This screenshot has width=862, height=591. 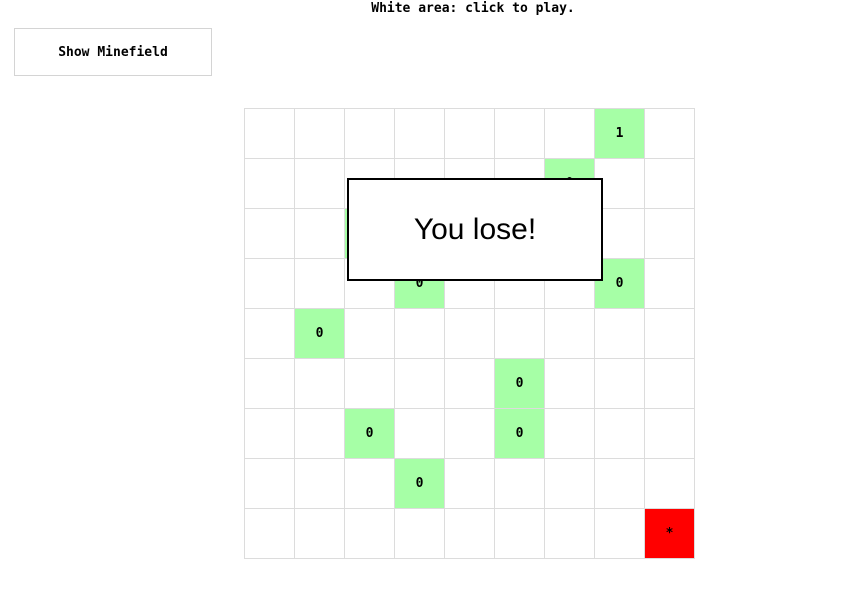 I want to click on revealed-cell: 1, so click(x=620, y=134).